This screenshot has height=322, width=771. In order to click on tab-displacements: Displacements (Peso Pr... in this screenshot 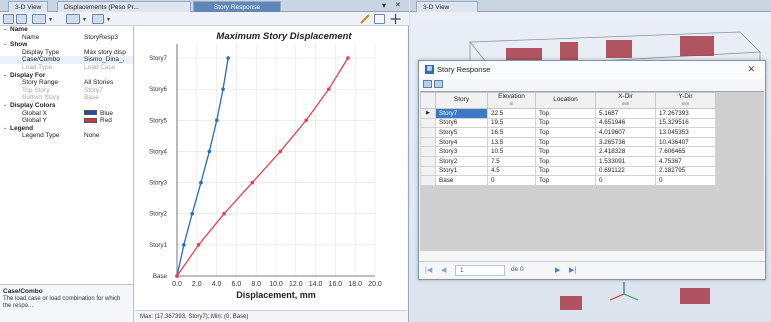, I will do `click(124, 6)`.